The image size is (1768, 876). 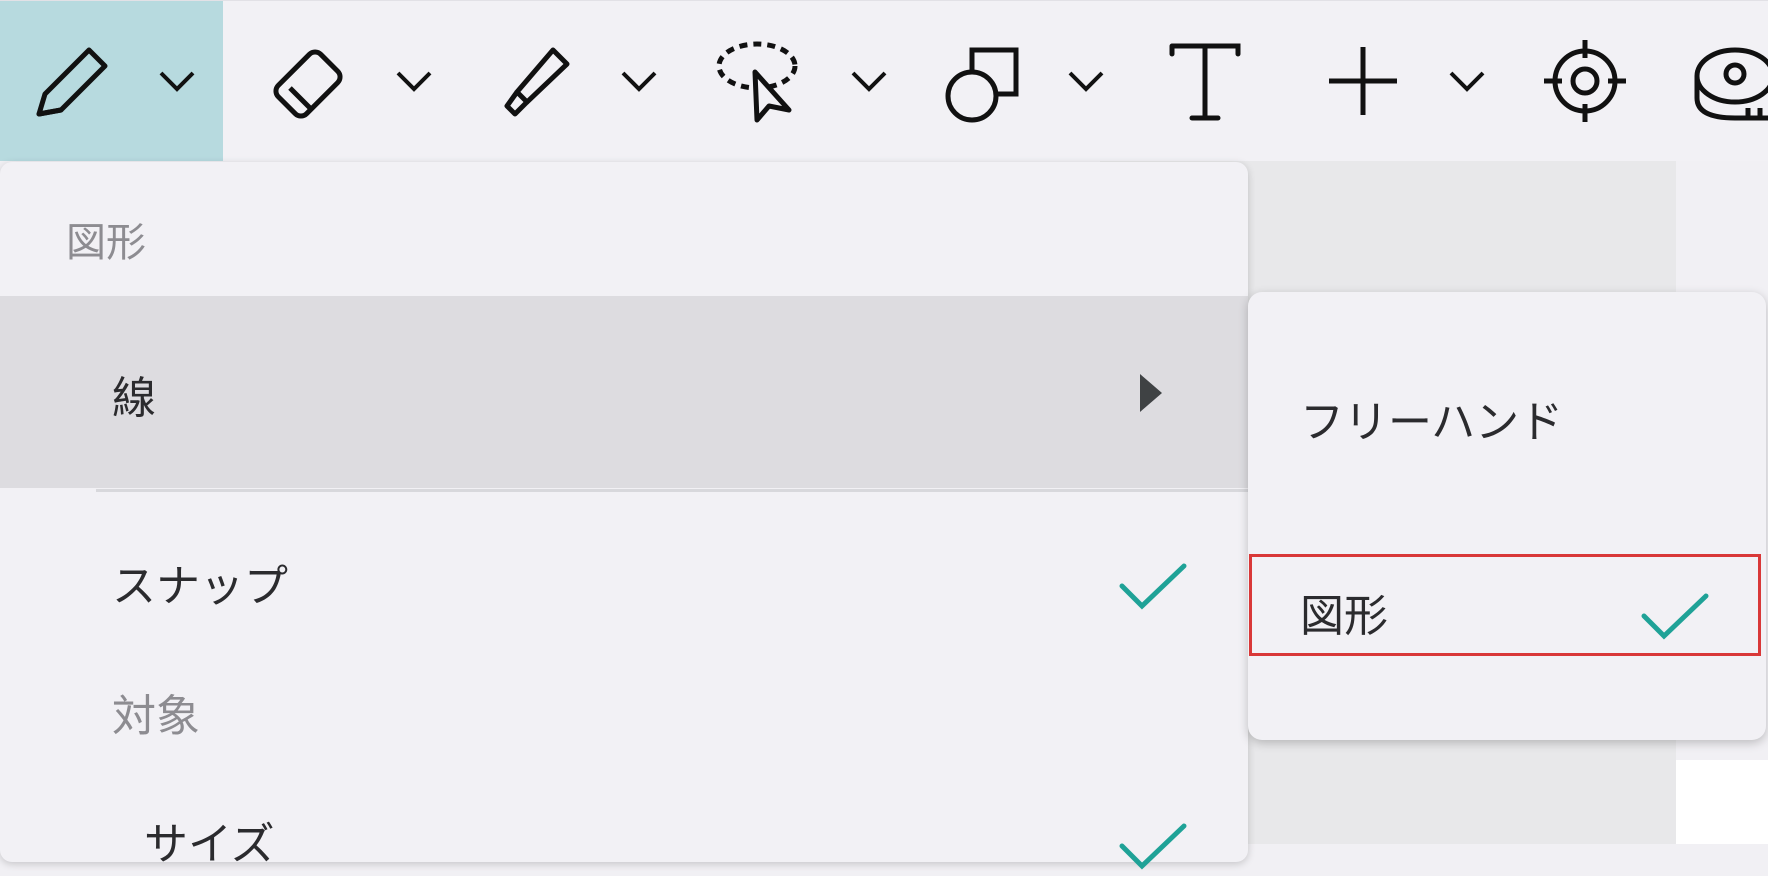 I want to click on highlighter-tool-button, so click(x=575, y=81).